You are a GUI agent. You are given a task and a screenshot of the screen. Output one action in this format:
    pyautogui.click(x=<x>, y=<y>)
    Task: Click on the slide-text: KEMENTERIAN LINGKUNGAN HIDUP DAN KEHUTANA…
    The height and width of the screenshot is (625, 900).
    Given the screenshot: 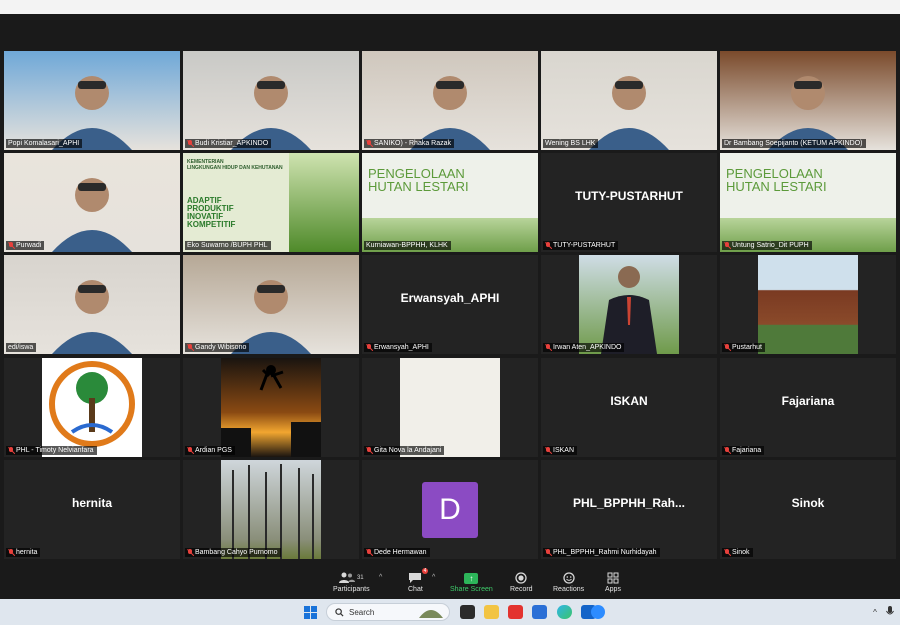 What is the action you would take?
    pyautogui.click(x=235, y=165)
    